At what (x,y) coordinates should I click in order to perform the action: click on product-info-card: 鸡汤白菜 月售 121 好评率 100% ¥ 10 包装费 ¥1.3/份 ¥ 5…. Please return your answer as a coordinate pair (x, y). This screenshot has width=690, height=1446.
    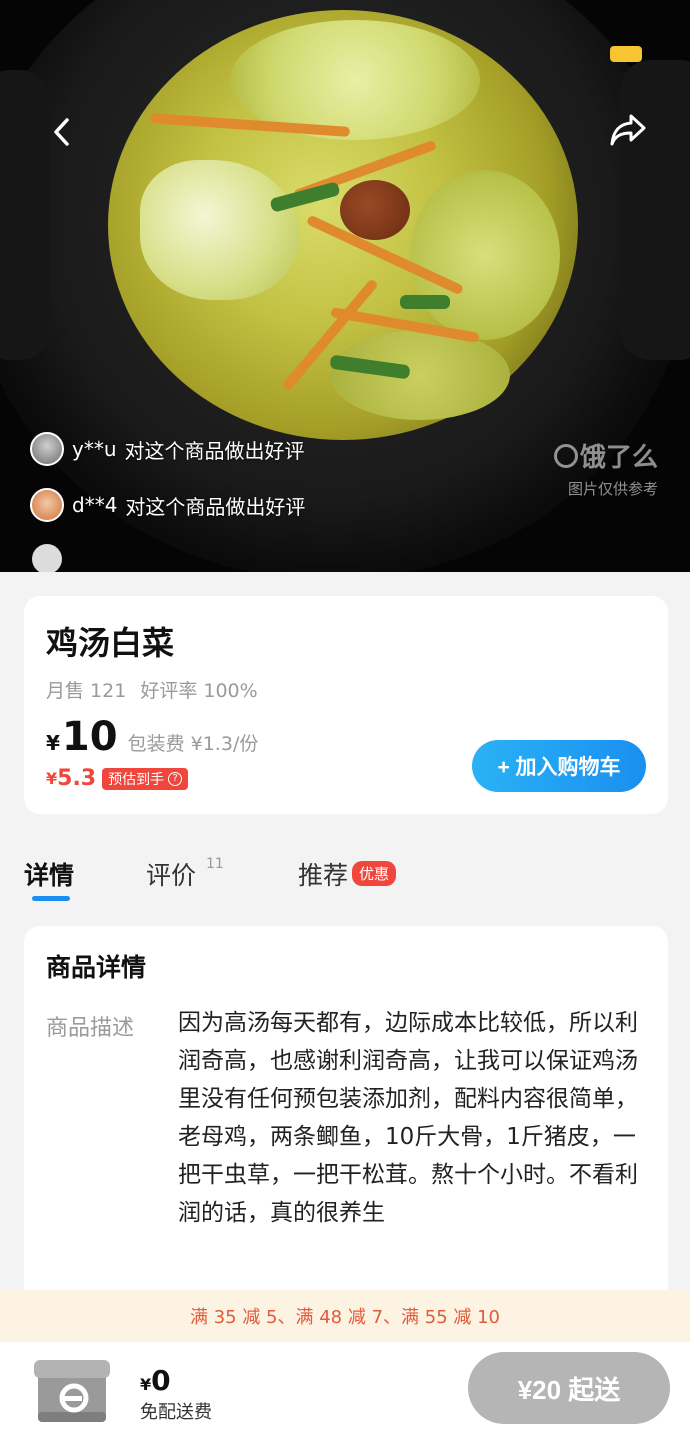
    Looking at the image, I should click on (346, 705).